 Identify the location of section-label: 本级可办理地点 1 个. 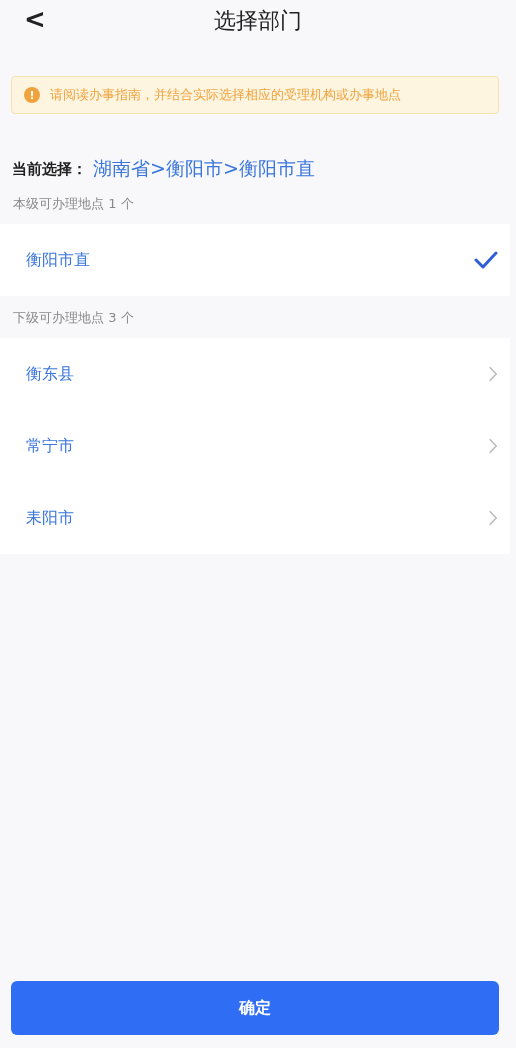
(73, 204).